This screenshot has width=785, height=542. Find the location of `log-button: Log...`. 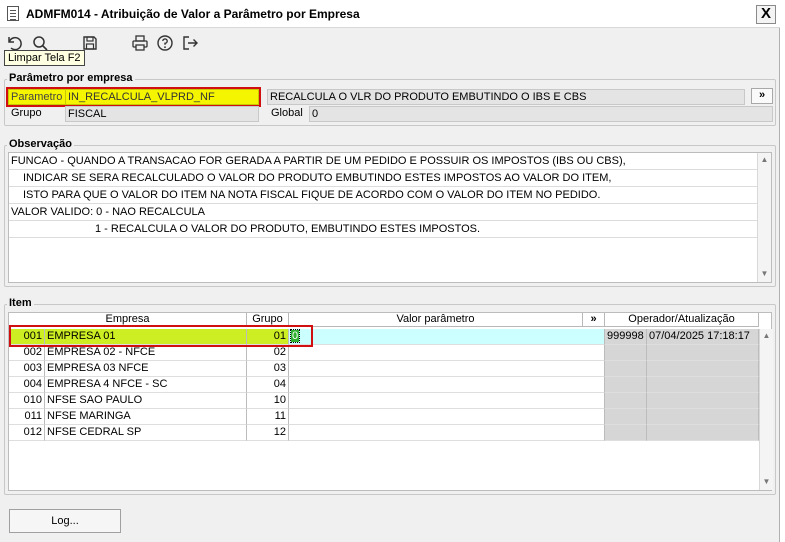

log-button: Log... is located at coordinates (65, 521).